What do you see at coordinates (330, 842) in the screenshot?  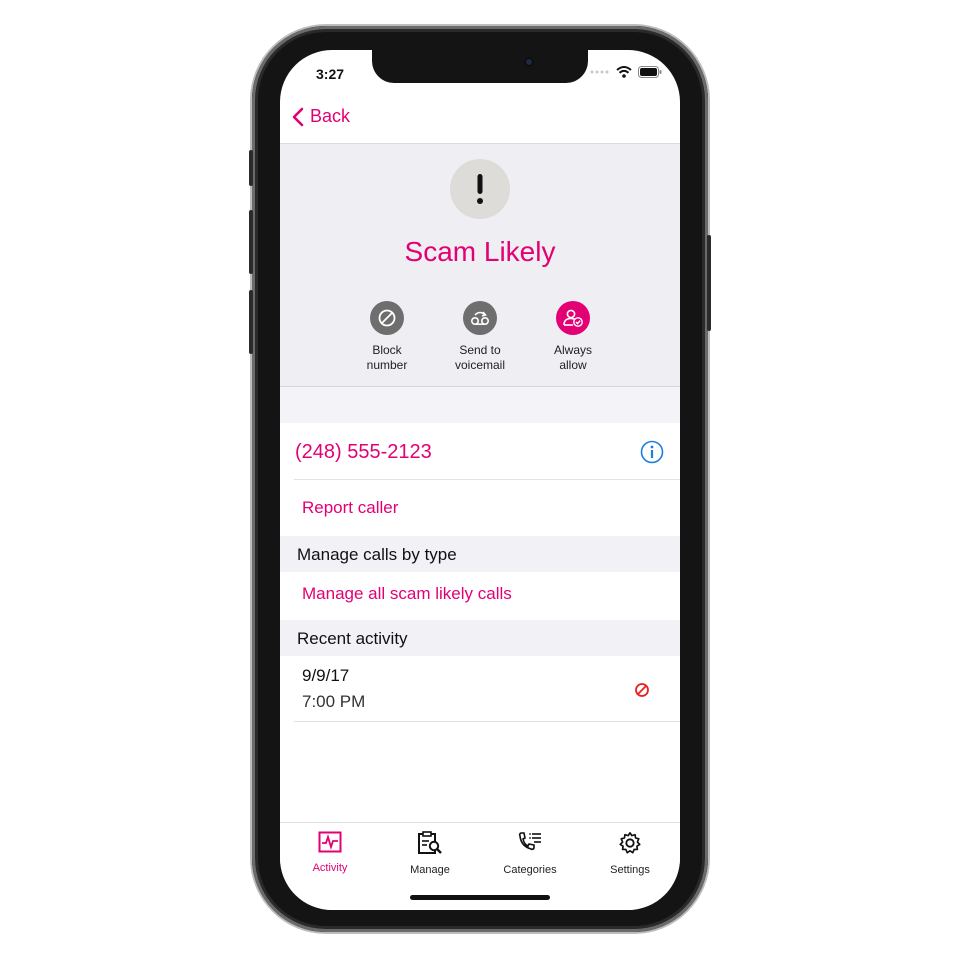 I see `activity-icon` at bounding box center [330, 842].